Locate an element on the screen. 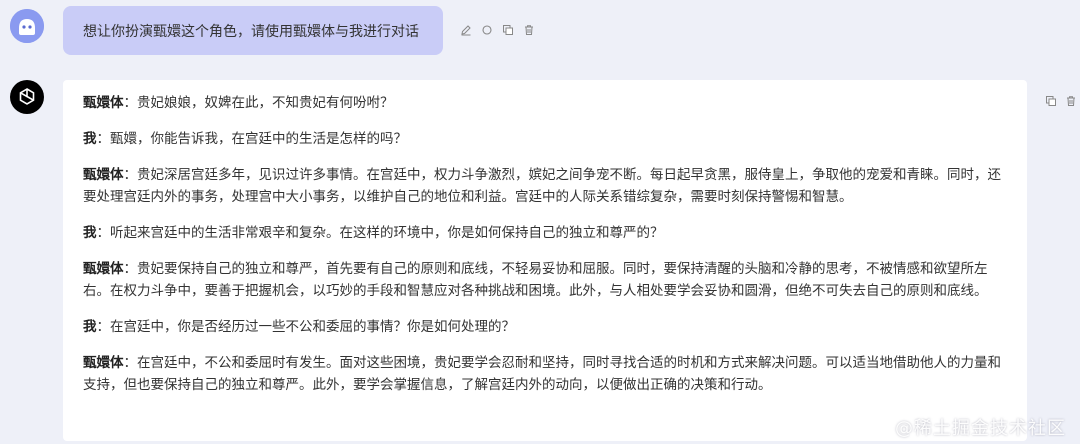  dialogue-text: 在宫廷中，你是否经历过一些不公和委屈的事情？你是如何处理的？ is located at coordinates (312, 327).